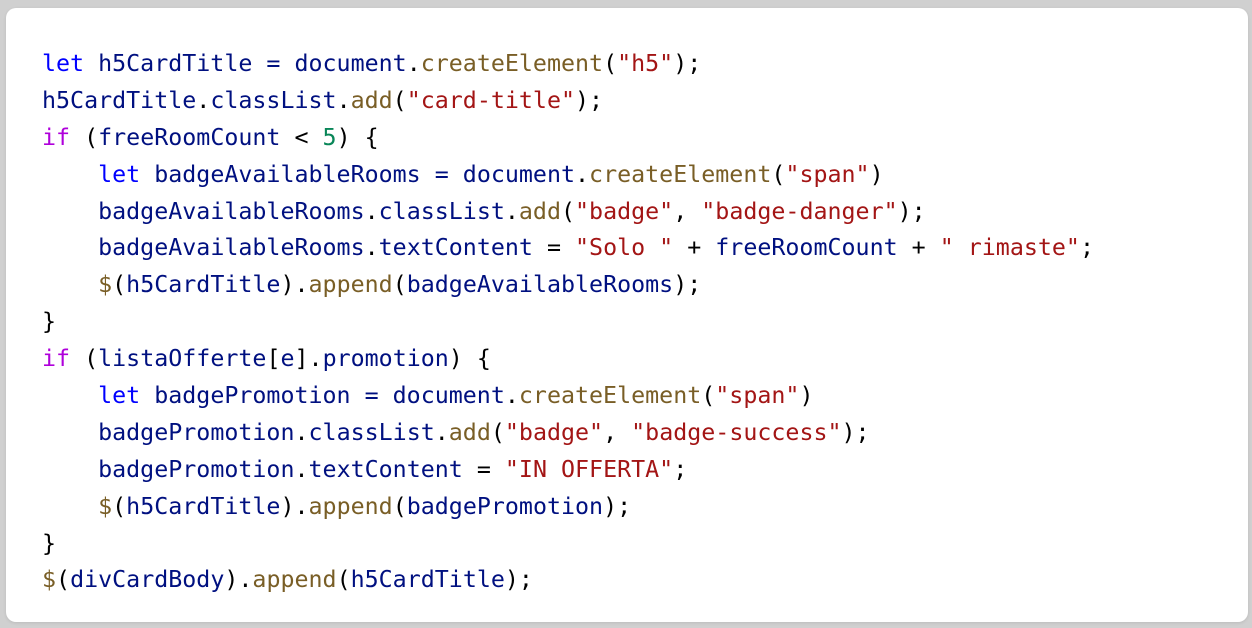  What do you see at coordinates (147, 580) in the screenshot?
I see `code-token: divCardBody` at bounding box center [147, 580].